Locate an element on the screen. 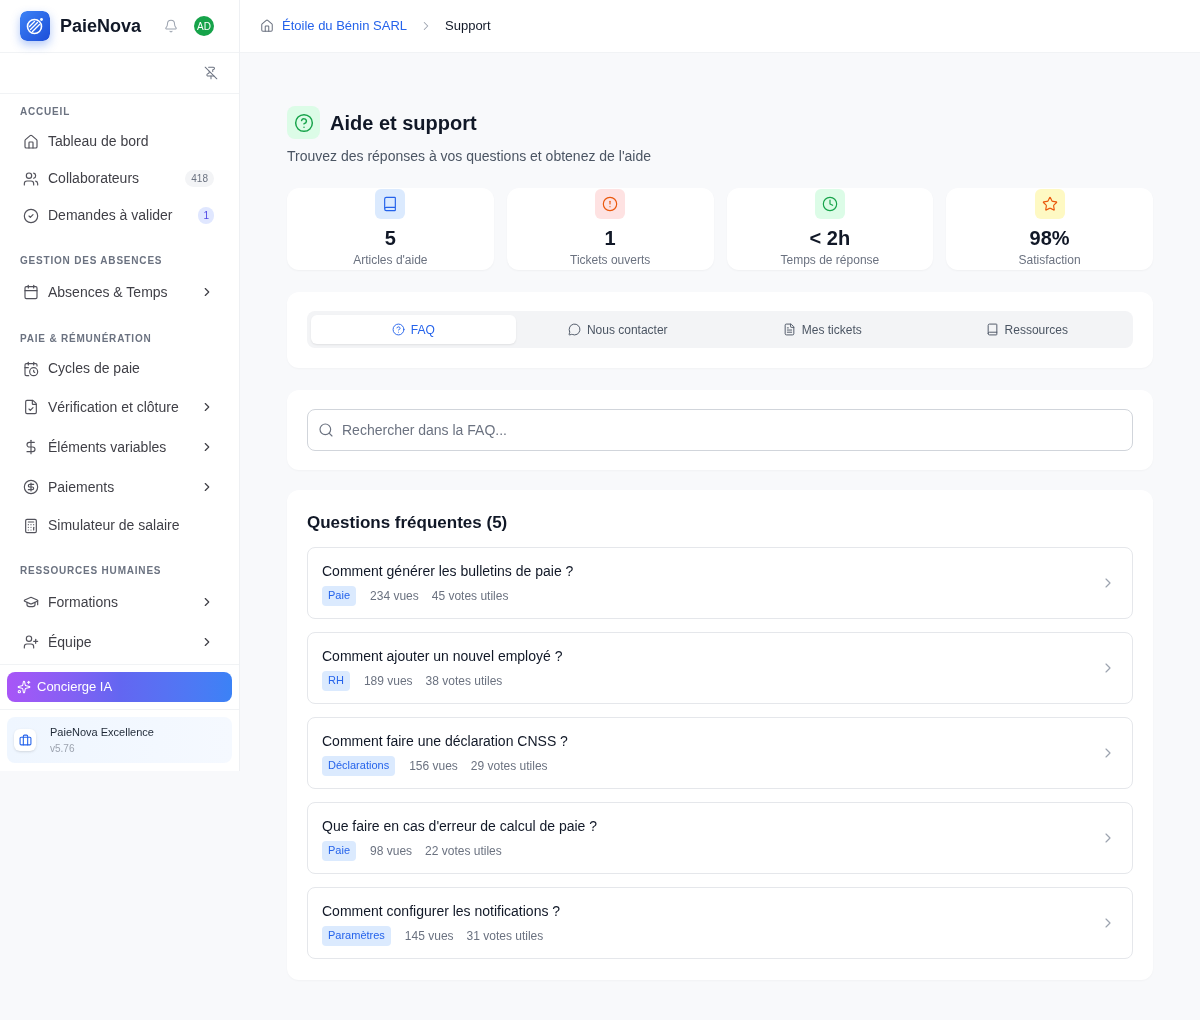  user-plus-icon is located at coordinates (31, 642).